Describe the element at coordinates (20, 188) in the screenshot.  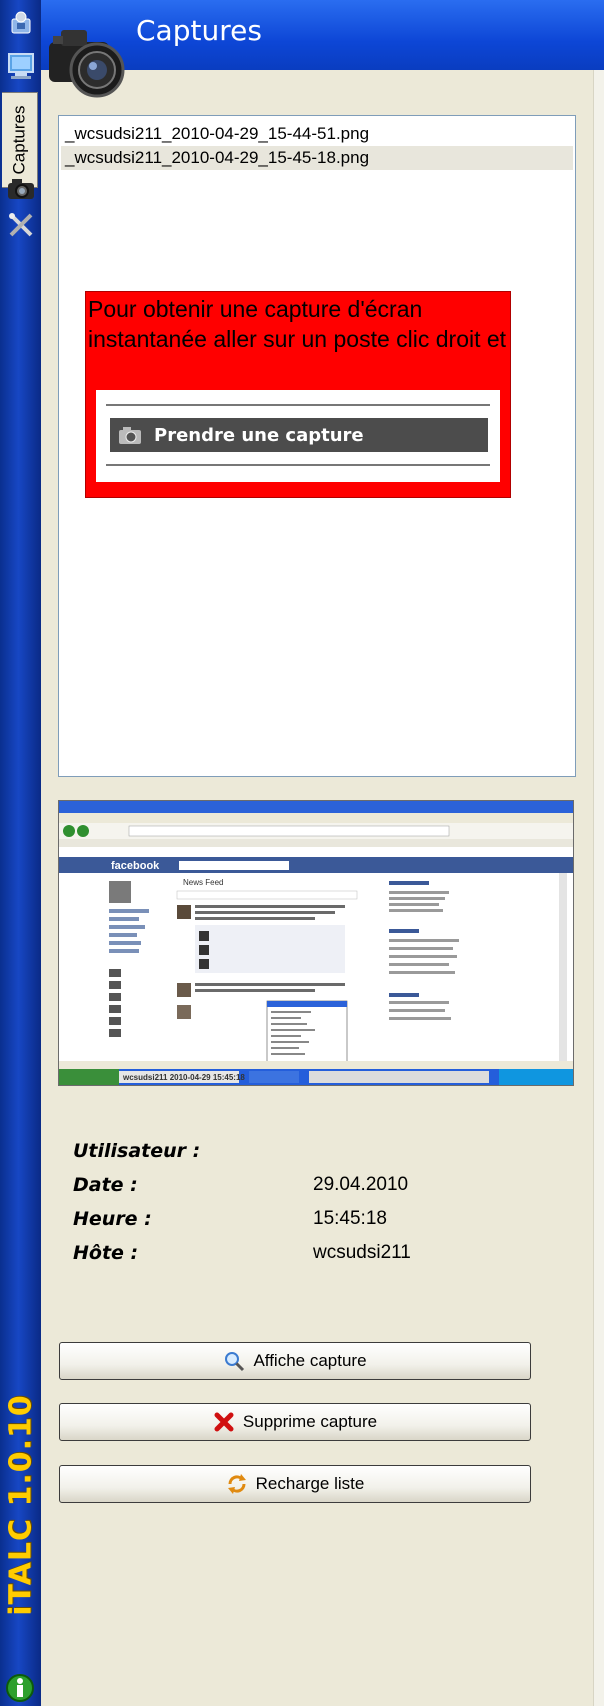
I see `camera-tab-icon` at that location.